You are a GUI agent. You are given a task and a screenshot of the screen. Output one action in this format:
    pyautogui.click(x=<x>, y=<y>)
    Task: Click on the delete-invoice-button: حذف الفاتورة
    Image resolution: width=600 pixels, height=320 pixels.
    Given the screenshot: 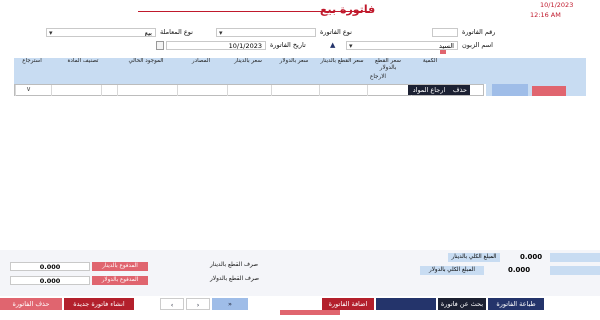 What is the action you would take?
    pyautogui.click(x=31, y=304)
    